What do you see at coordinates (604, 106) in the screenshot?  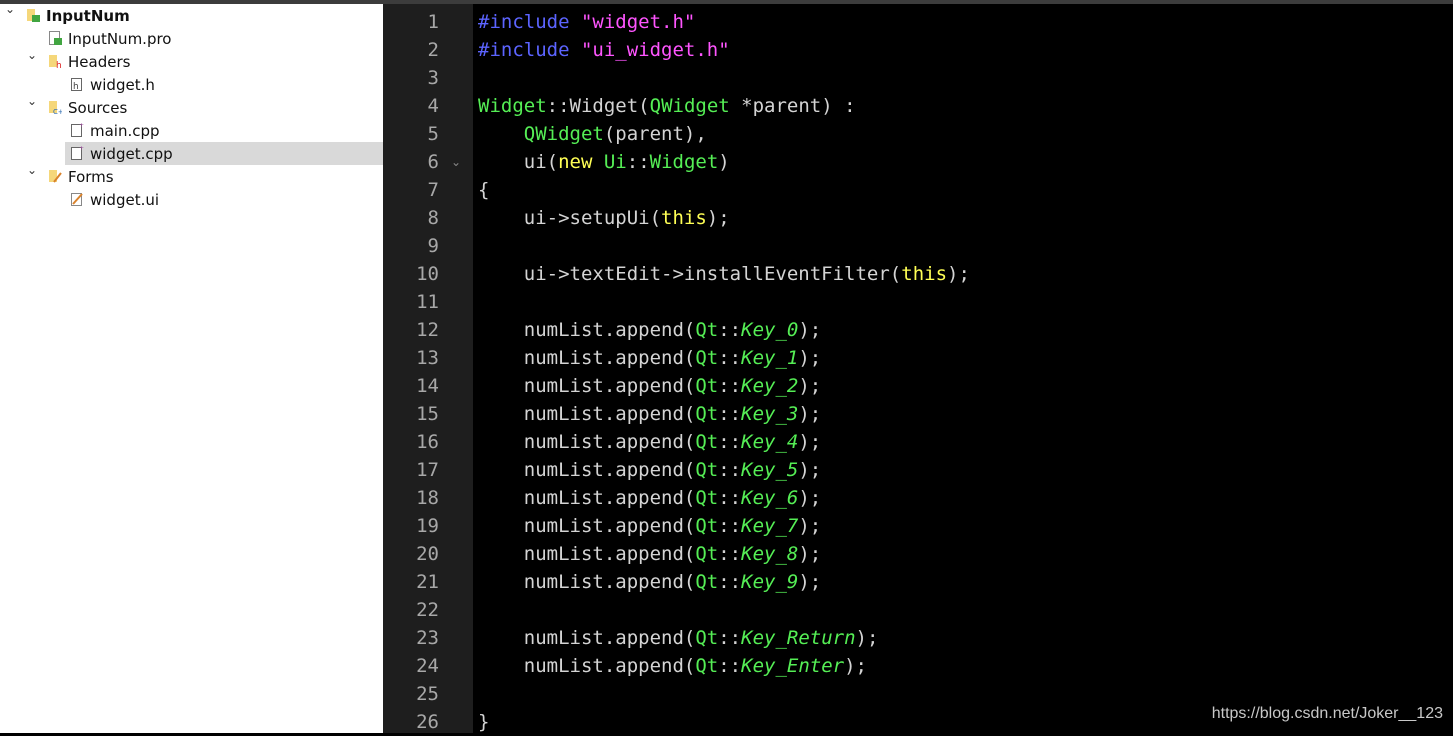 I see `code-token: Widget` at bounding box center [604, 106].